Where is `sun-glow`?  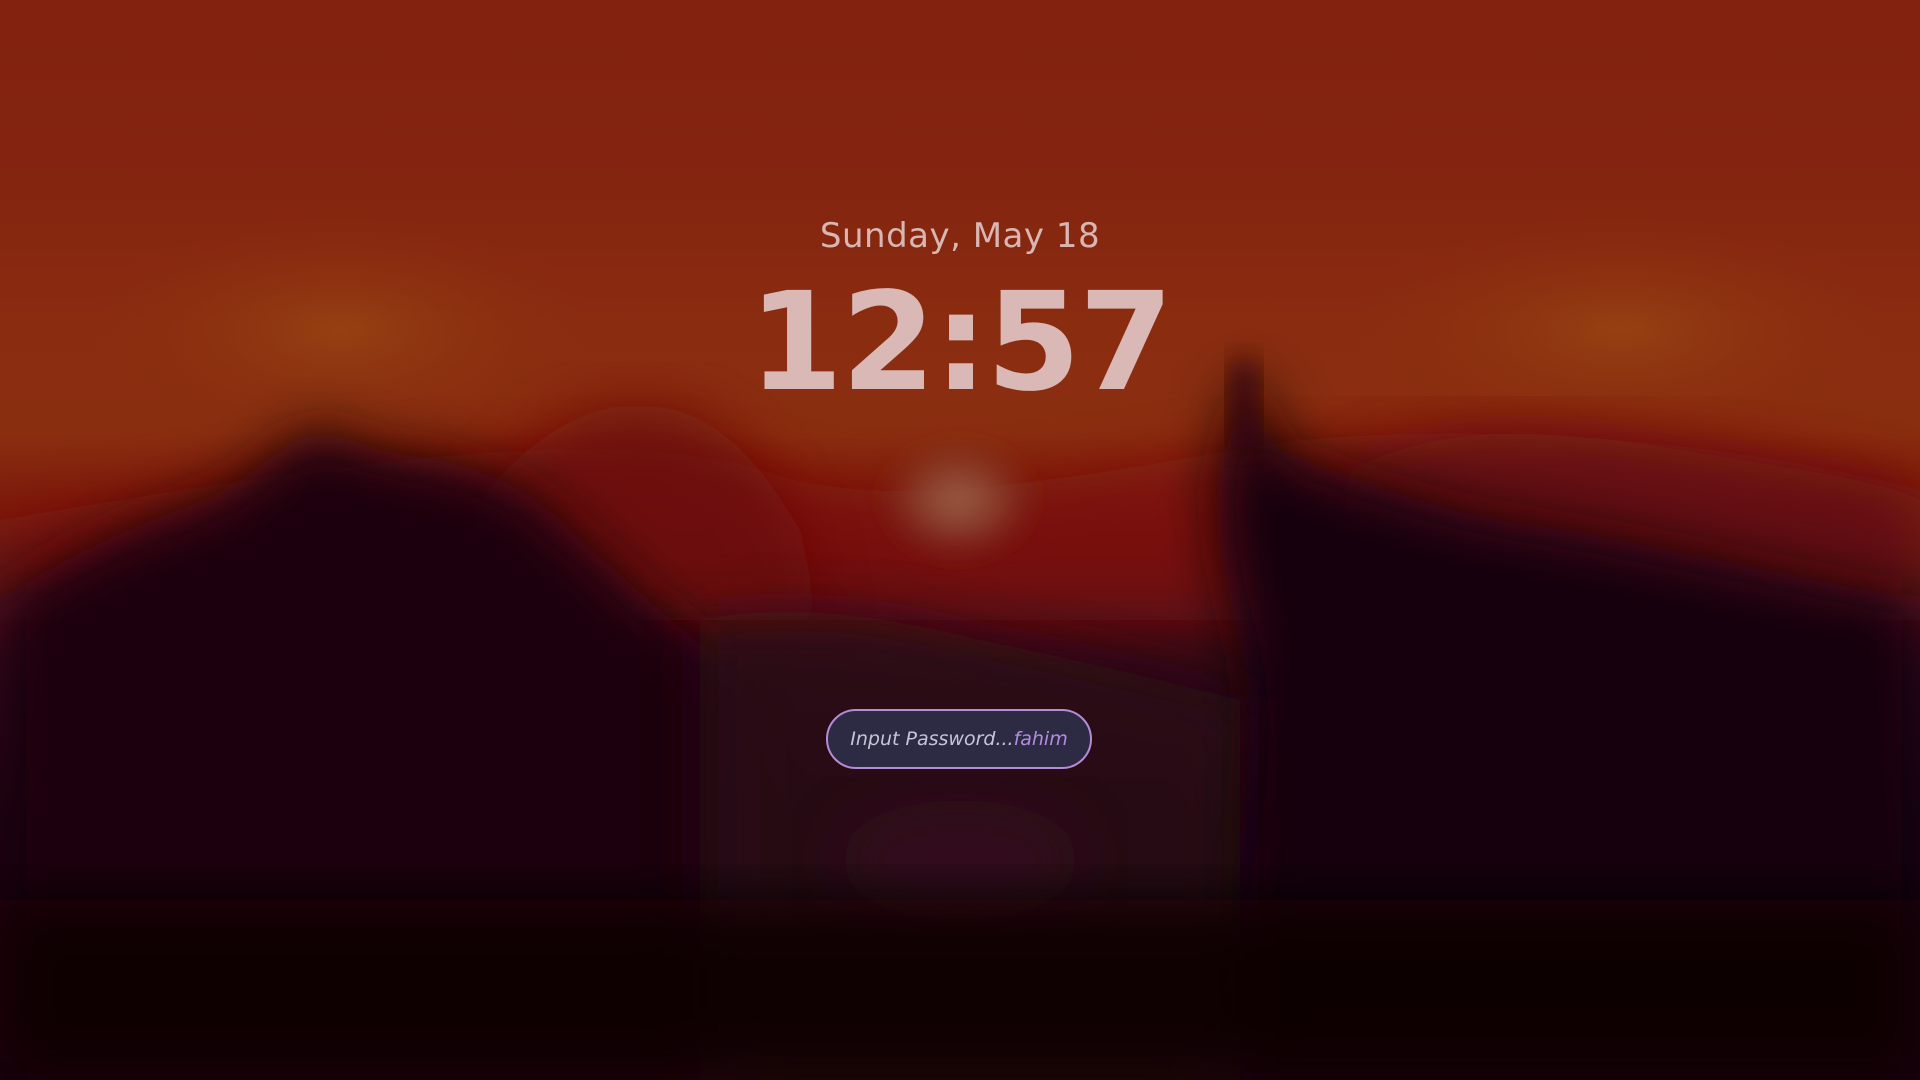 sun-glow is located at coordinates (958, 500).